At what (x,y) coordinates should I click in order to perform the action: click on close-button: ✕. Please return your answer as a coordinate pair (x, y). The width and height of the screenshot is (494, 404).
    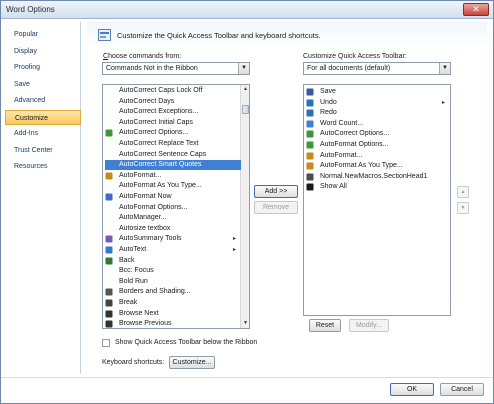
    Looking at the image, I should click on (476, 9).